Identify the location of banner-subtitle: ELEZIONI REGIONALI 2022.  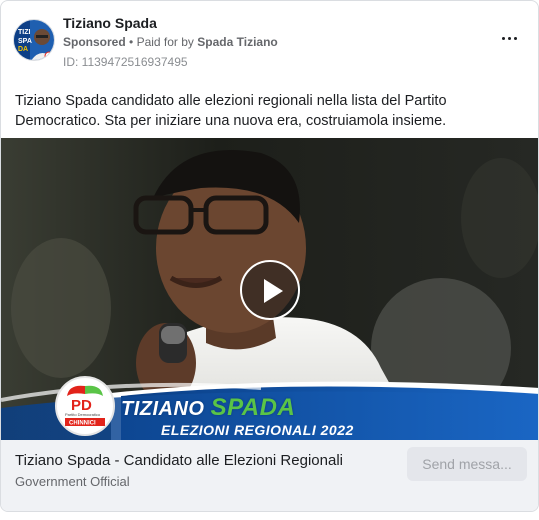
(257, 430).